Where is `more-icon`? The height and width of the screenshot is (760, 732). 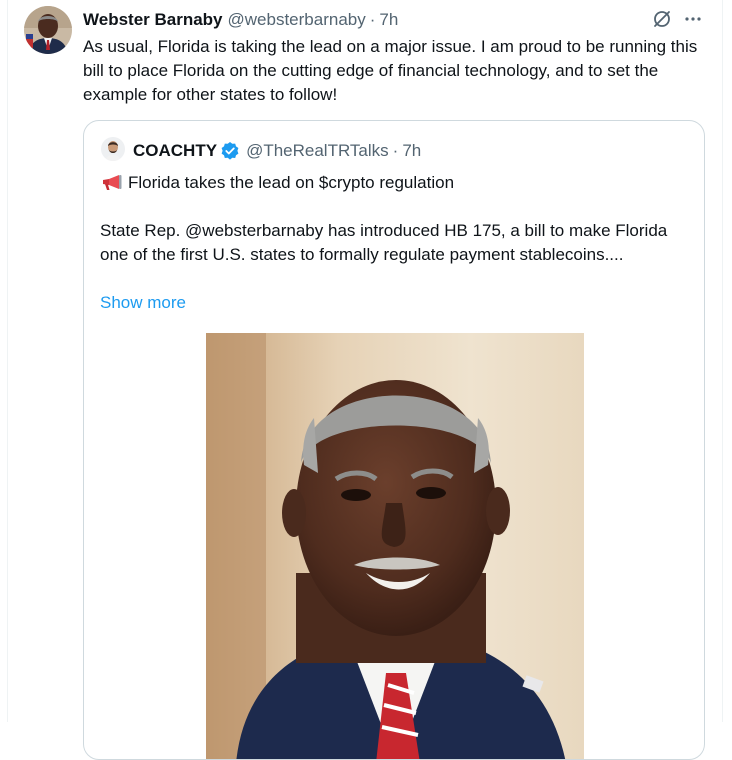 more-icon is located at coordinates (693, 19).